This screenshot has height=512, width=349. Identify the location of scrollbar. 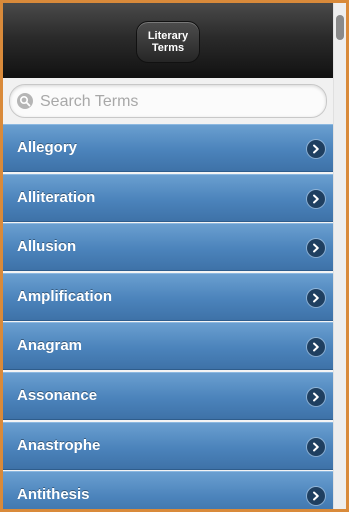
(339, 256).